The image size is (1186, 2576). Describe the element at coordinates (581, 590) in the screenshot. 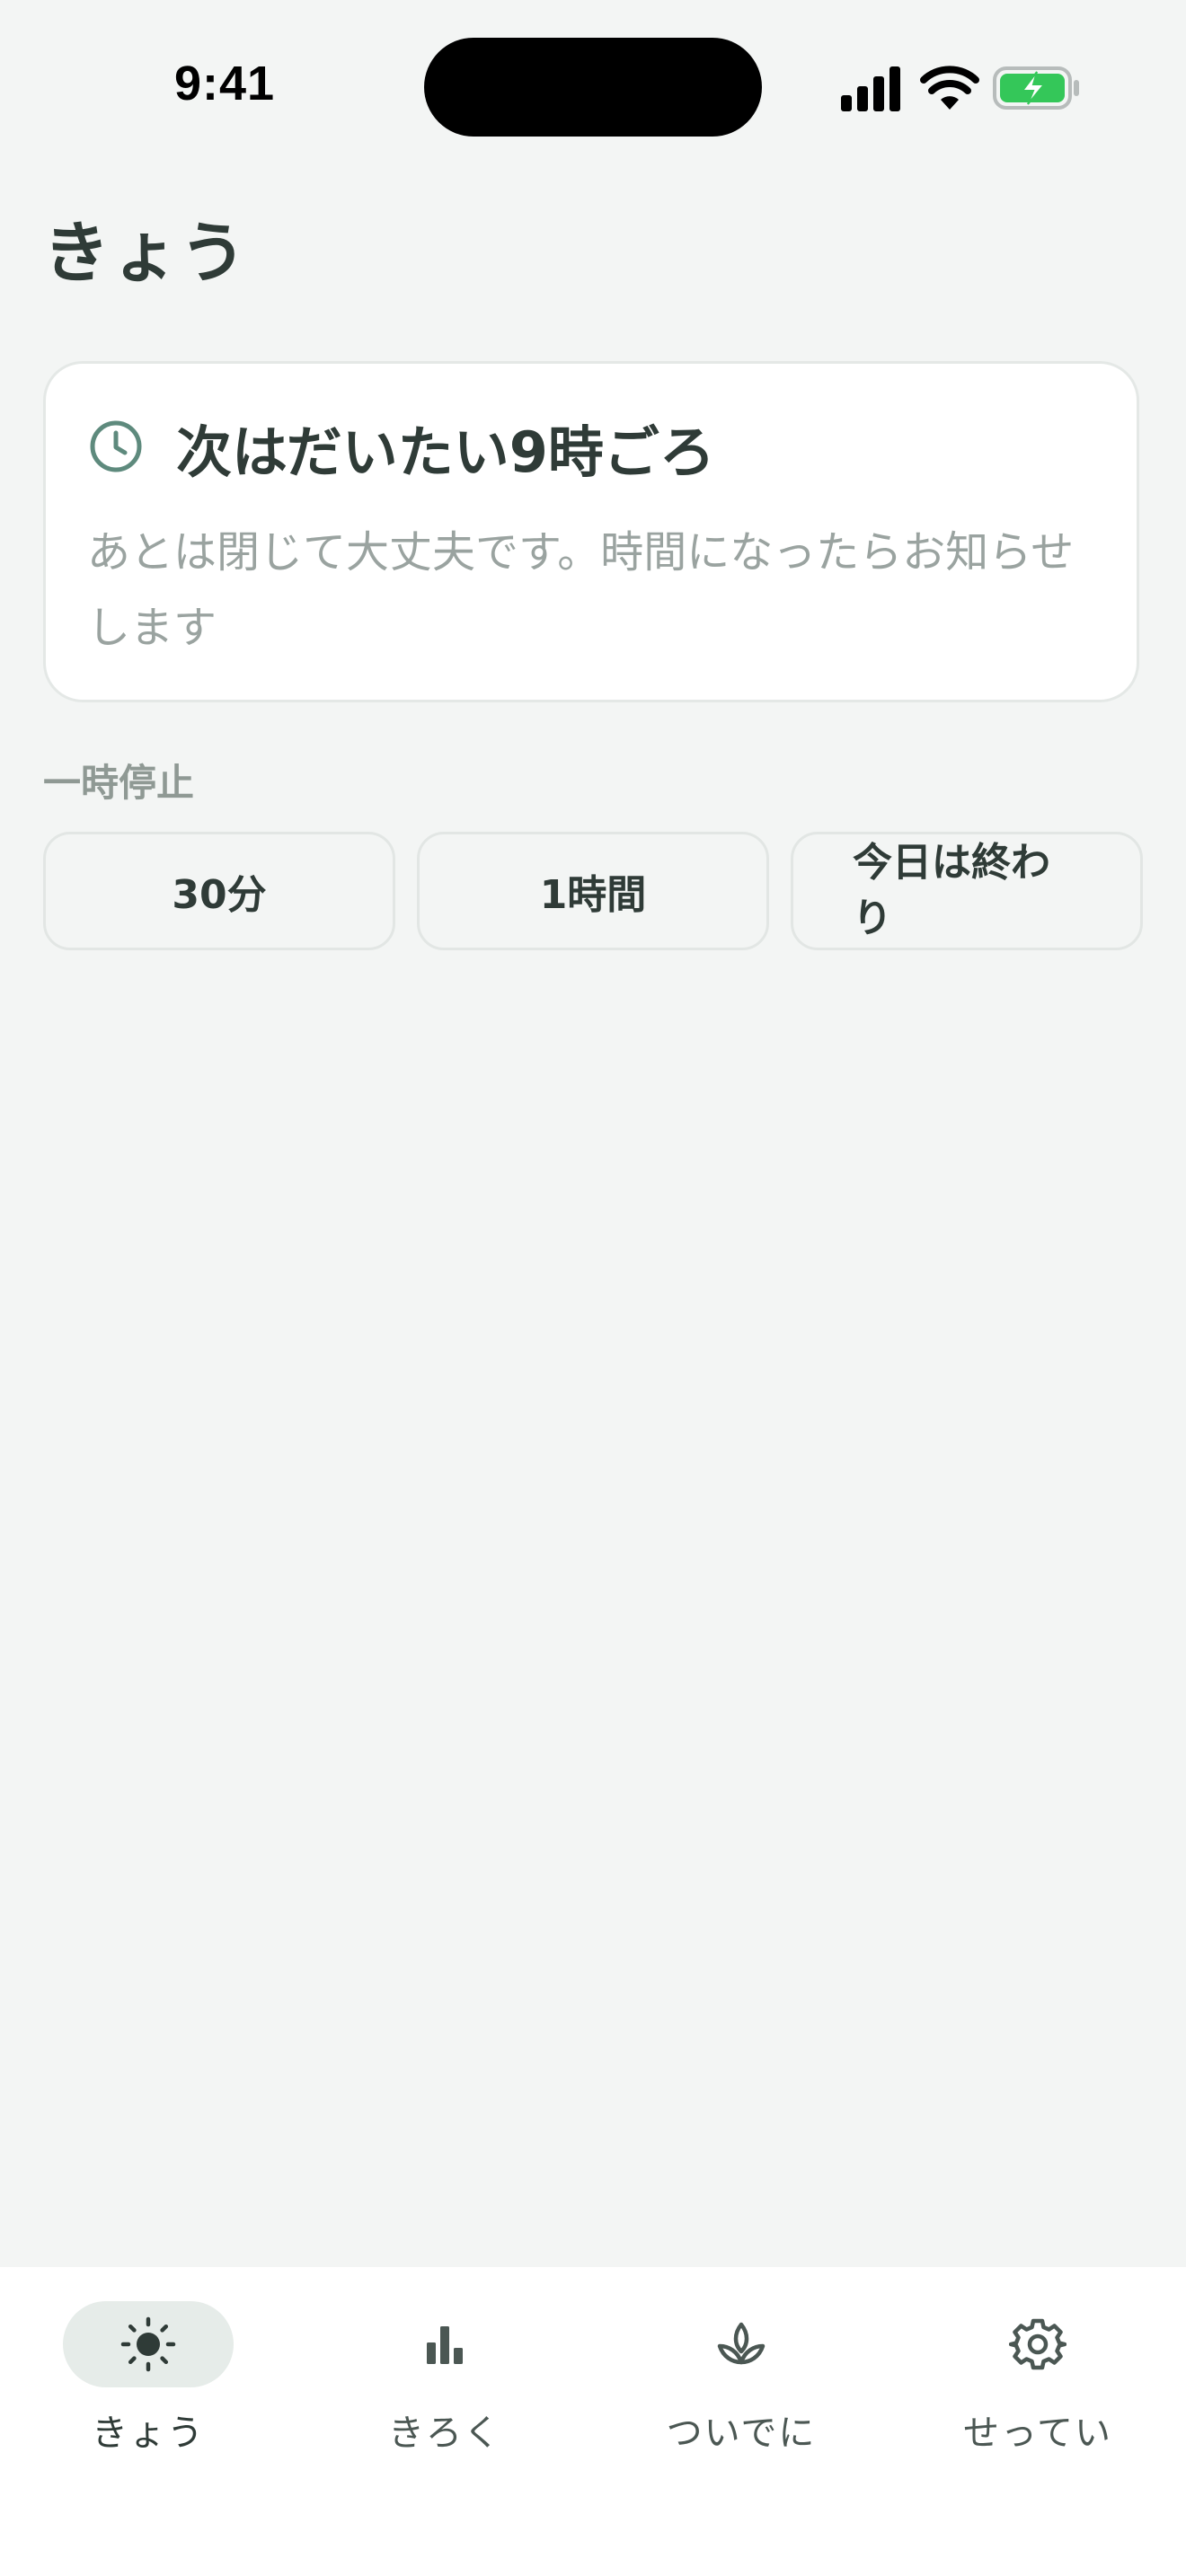

I see `next-time-description: あとは閉じて大丈夫です。時間になったらお知らせします` at that location.